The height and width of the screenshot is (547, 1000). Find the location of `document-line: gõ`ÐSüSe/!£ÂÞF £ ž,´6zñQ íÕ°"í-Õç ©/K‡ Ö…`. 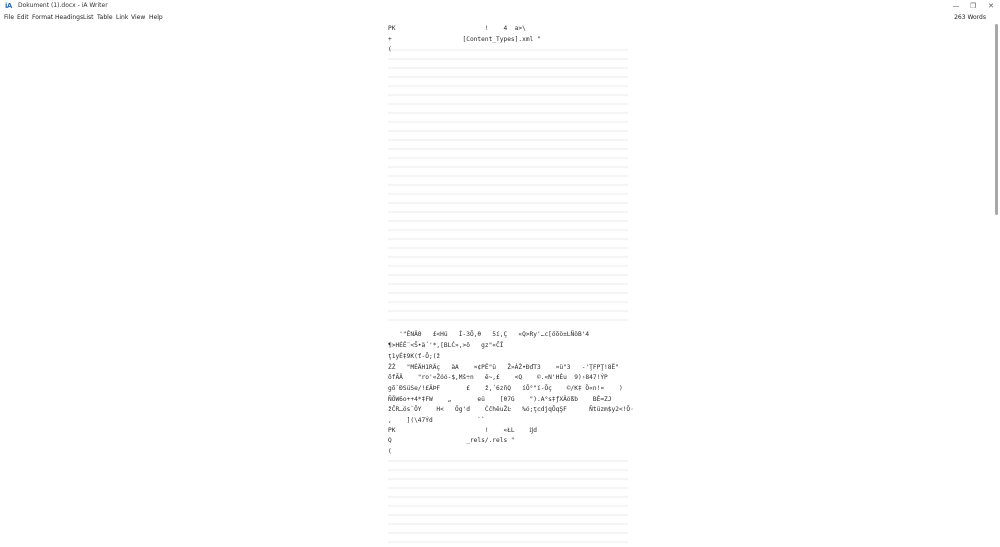

document-line: gõ`ÐSüSe/!£ÂÞF £ ž,´6zñQ íÕ°"í-Õç ©/K‡ Ö… is located at coordinates (505, 388).